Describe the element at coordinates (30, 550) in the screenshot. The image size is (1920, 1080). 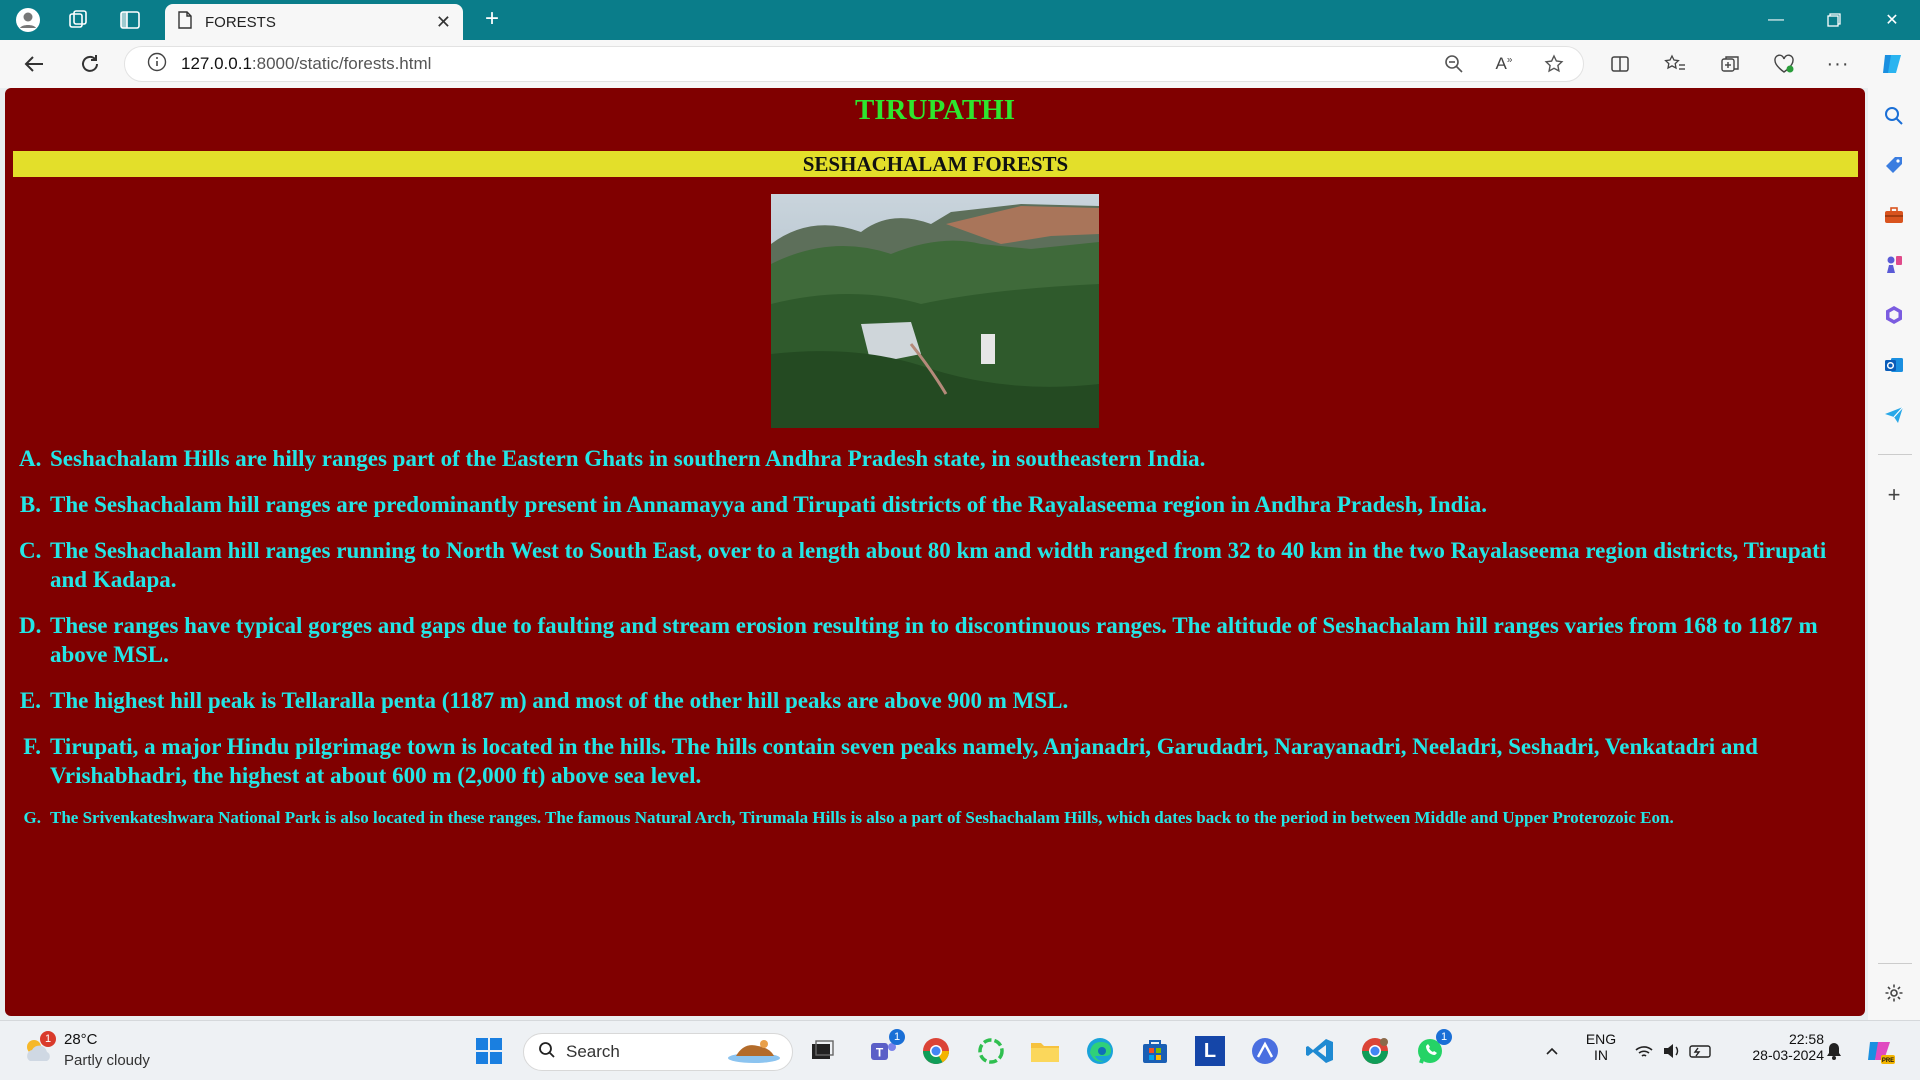
I see `fact-marker: C.` at that location.